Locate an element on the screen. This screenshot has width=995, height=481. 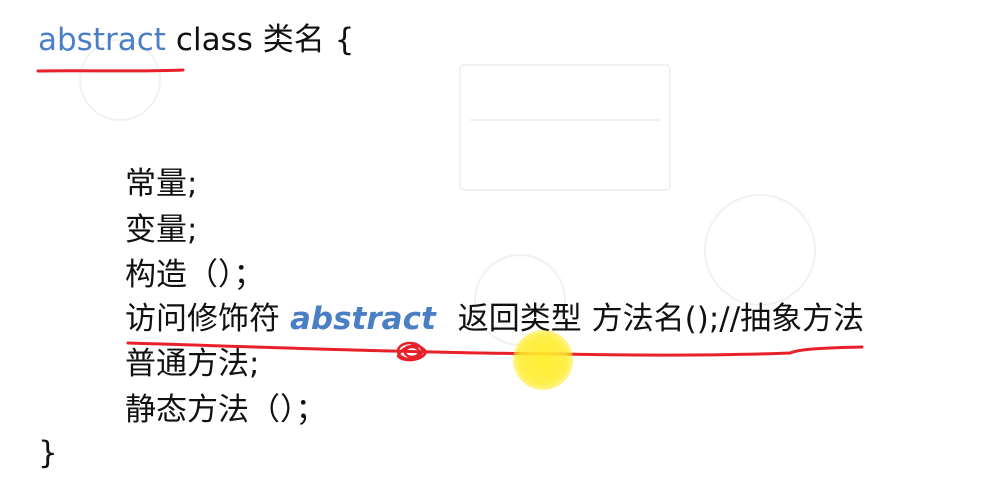
closing-brace: } is located at coordinates (48, 453).